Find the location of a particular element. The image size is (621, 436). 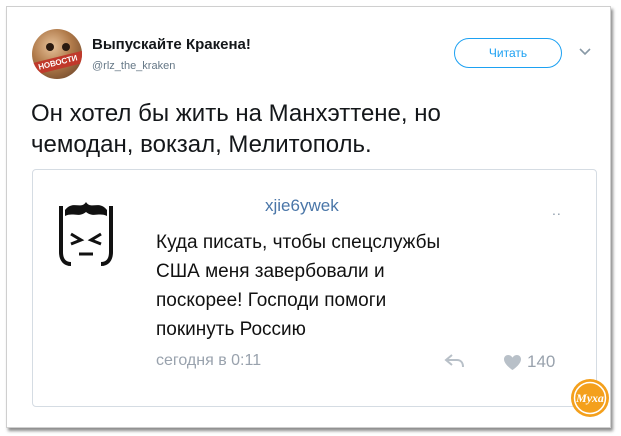

post-text-line: поскорее! Господи помоги is located at coordinates (271, 300).